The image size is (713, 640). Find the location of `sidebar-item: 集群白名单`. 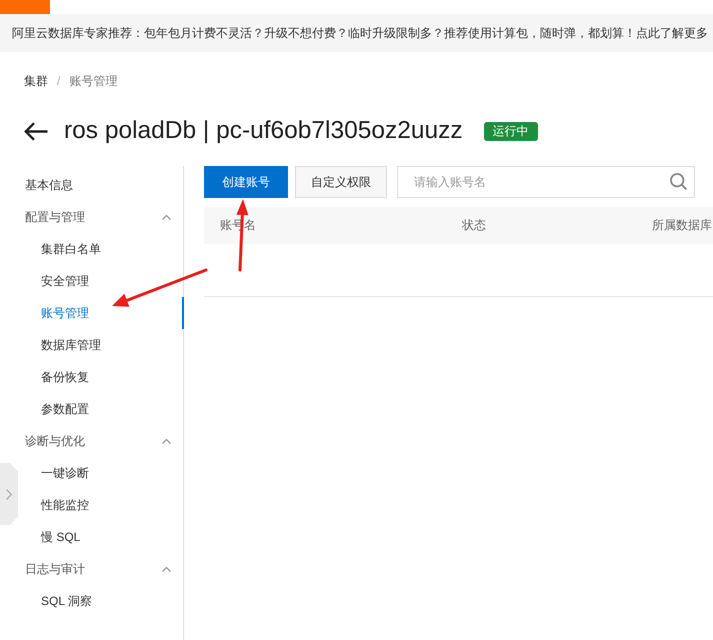

sidebar-item: 集群白名单 is located at coordinates (101, 249).